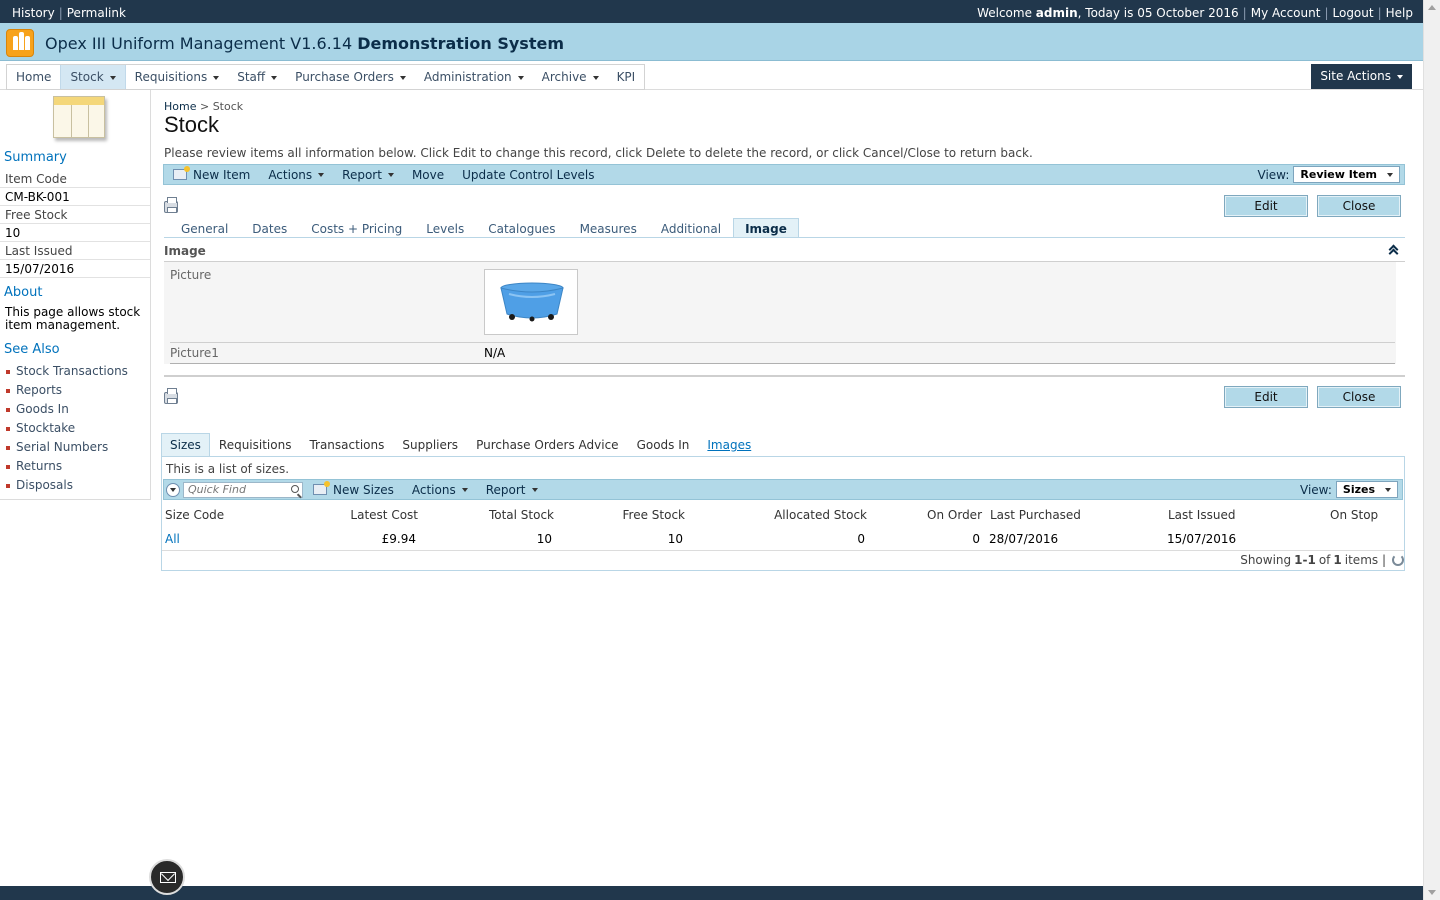  What do you see at coordinates (350, 77) in the screenshot?
I see `nav-purchase-orders: Purchase Orders` at bounding box center [350, 77].